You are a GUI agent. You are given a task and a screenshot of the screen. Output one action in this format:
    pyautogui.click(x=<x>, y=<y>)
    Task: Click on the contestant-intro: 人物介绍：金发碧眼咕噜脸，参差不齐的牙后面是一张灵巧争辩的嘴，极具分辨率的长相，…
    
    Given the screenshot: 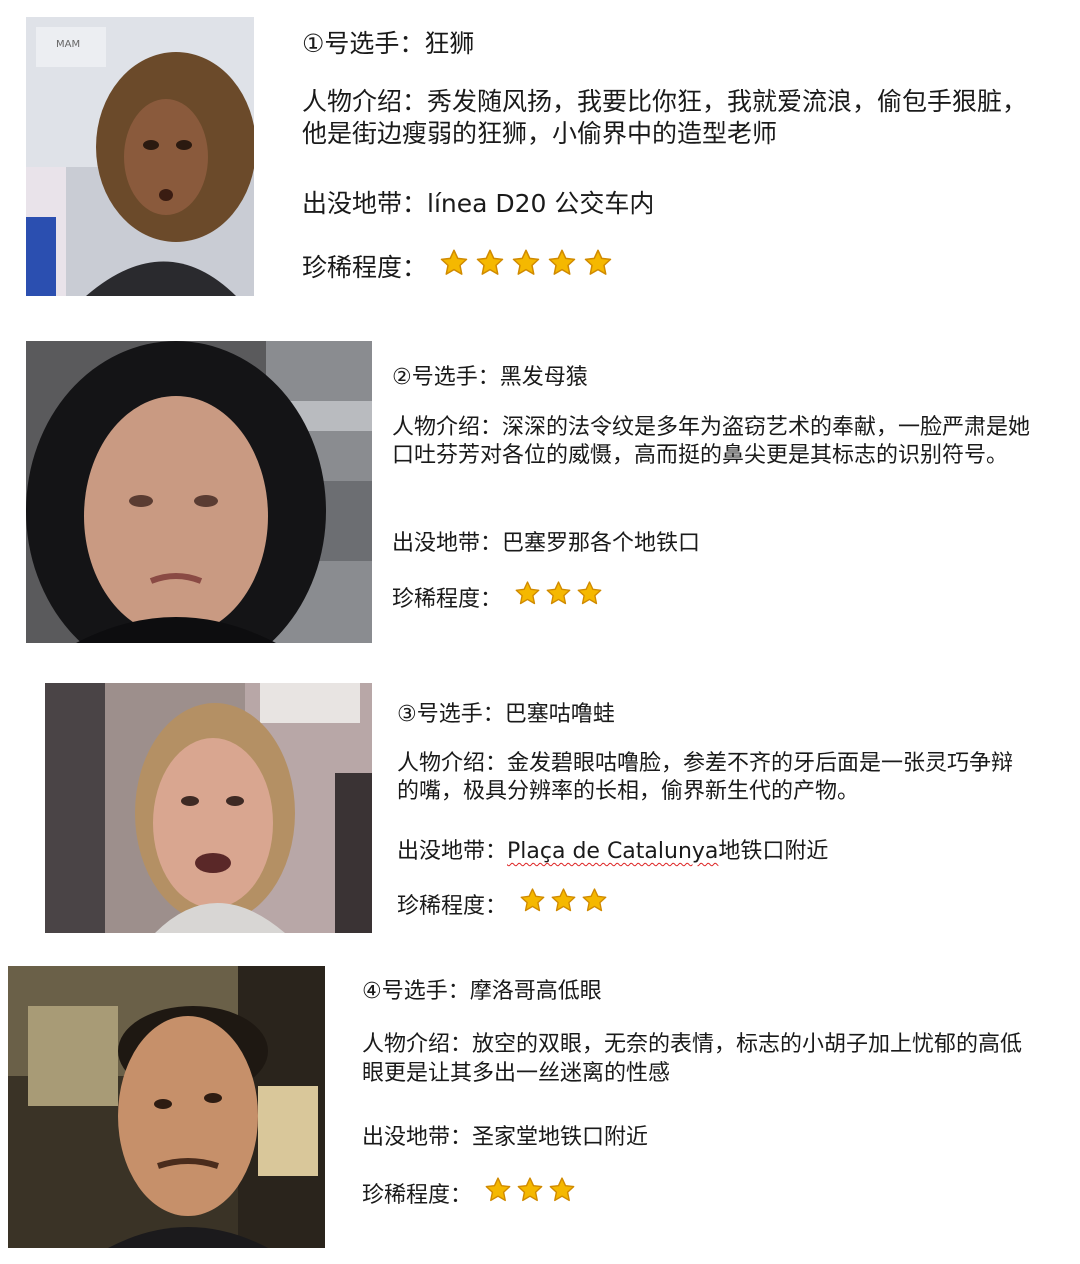 What is the action you would take?
    pyautogui.click(x=705, y=777)
    